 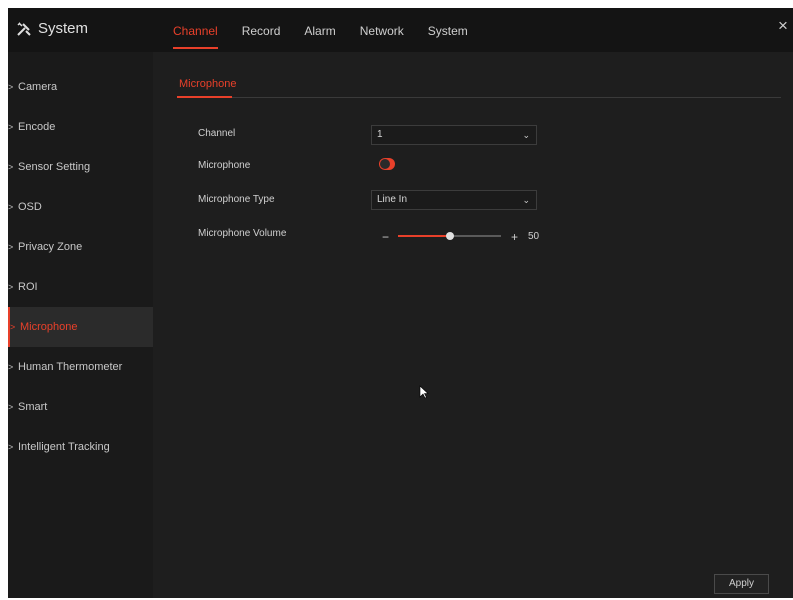 I want to click on app-title: System, so click(x=52, y=28).